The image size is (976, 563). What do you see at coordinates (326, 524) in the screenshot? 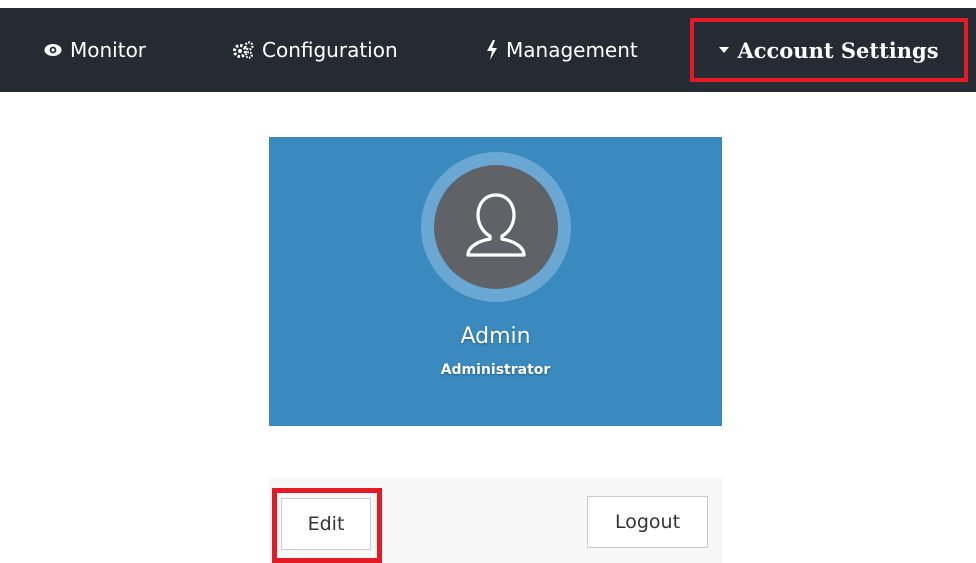
I see `edit-button: Edit` at bounding box center [326, 524].